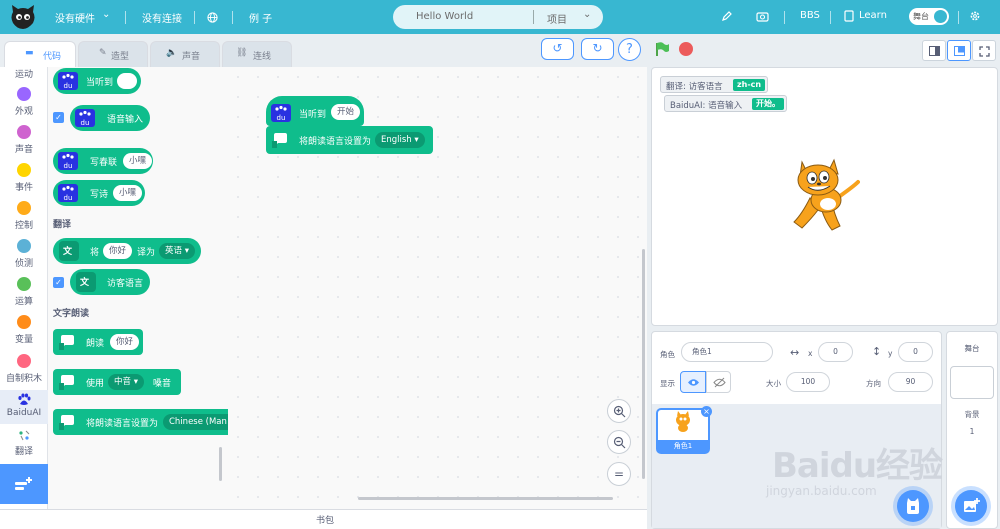 This screenshot has height=529, width=1000. I want to click on green-flag-icon, so click(662, 49).